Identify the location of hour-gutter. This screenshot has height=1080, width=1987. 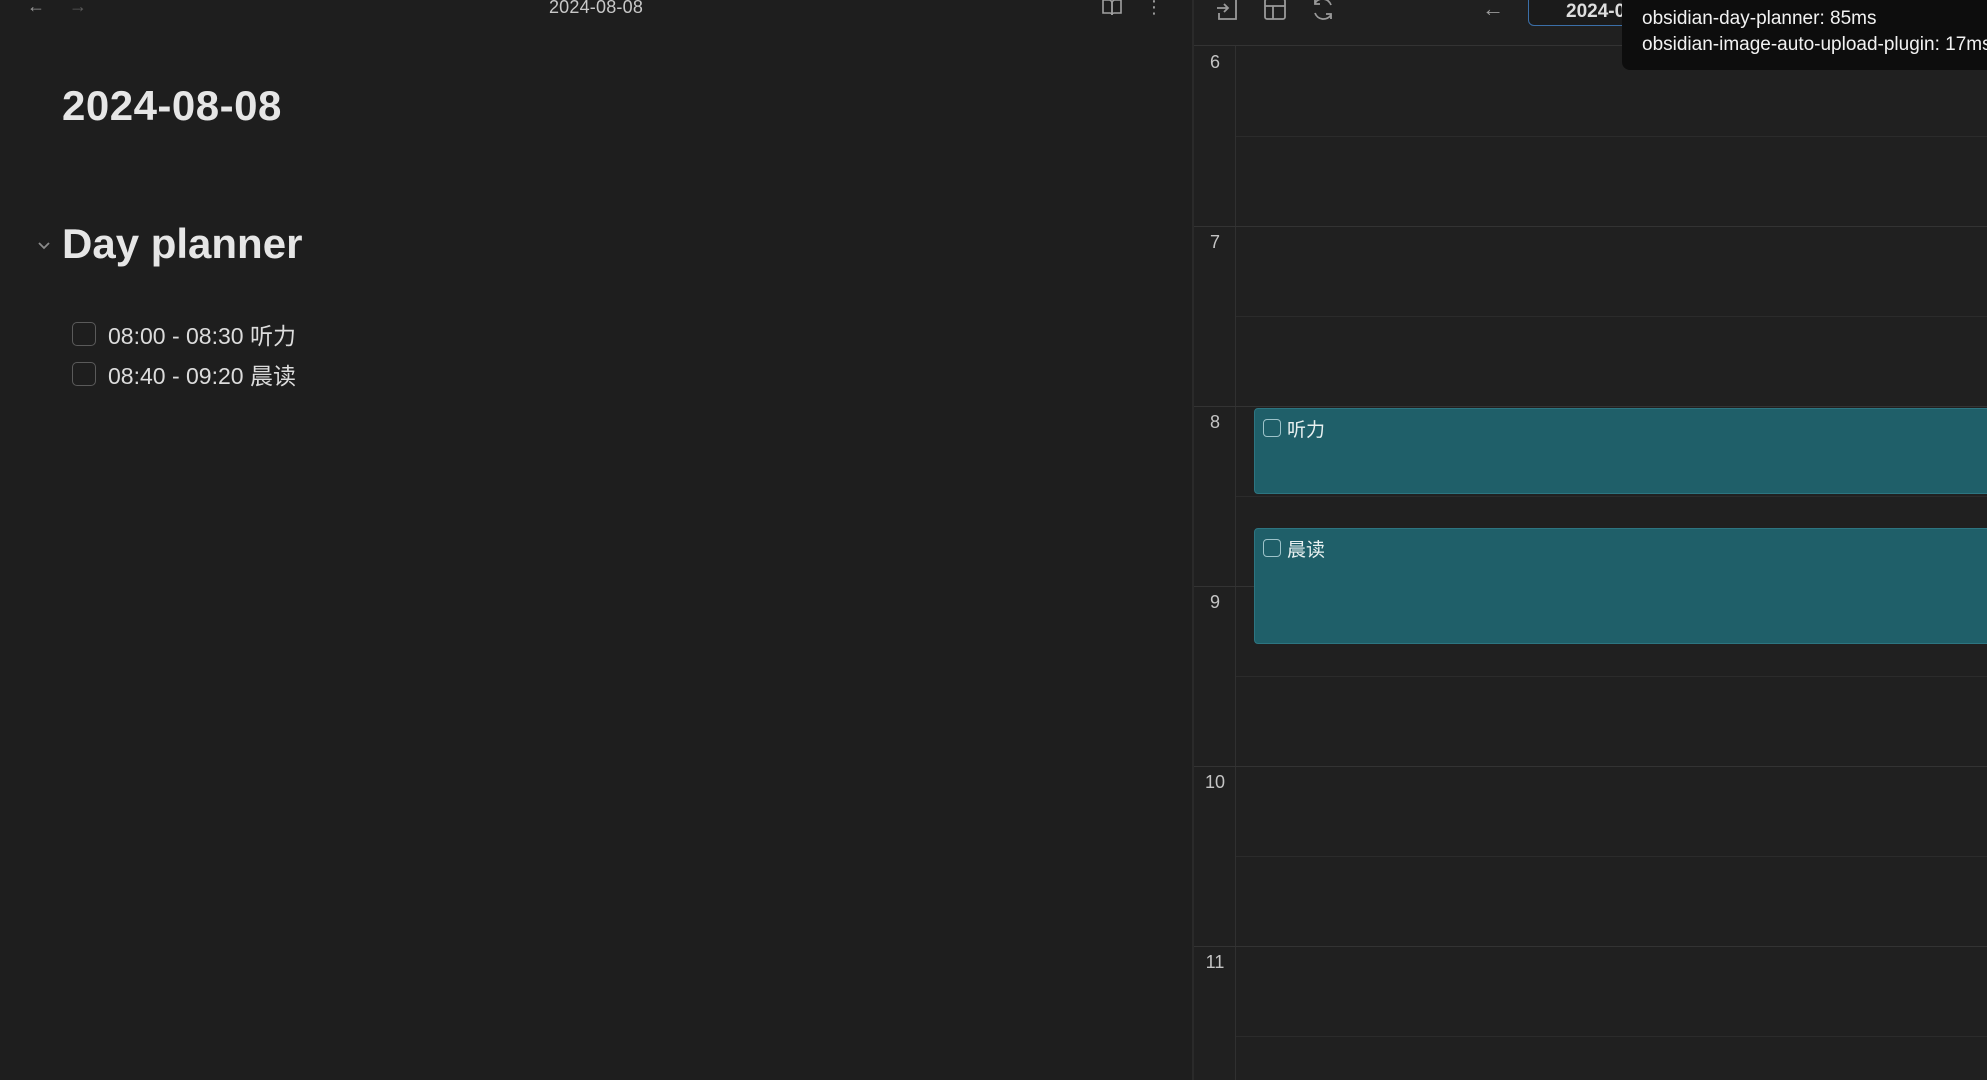
(1215, 563).